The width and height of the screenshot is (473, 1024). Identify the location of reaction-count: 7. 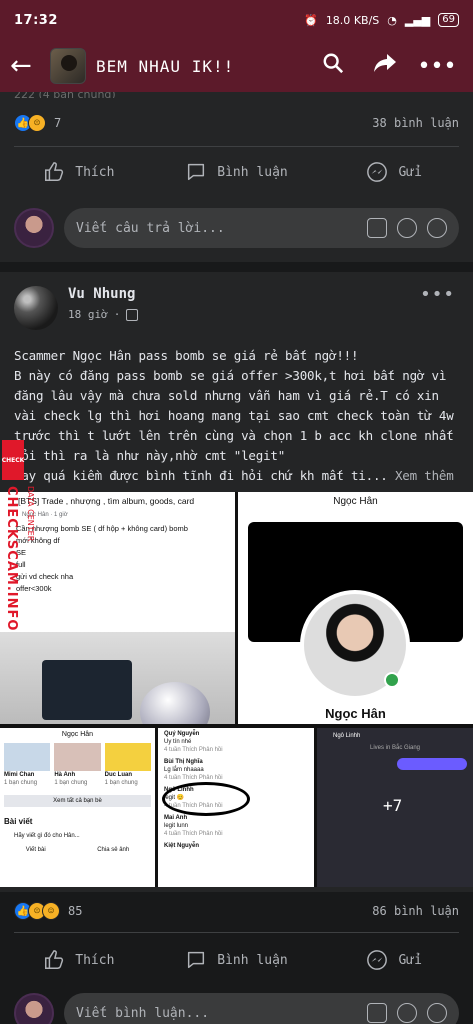
(58, 123).